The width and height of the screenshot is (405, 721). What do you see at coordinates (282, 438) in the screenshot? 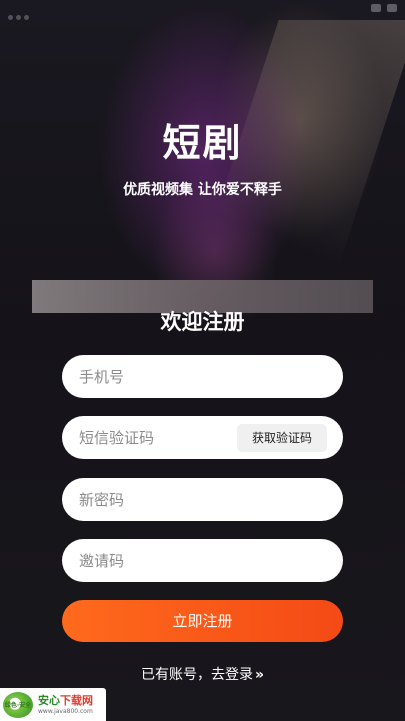
I see `get-code-button: 获取验证码` at bounding box center [282, 438].